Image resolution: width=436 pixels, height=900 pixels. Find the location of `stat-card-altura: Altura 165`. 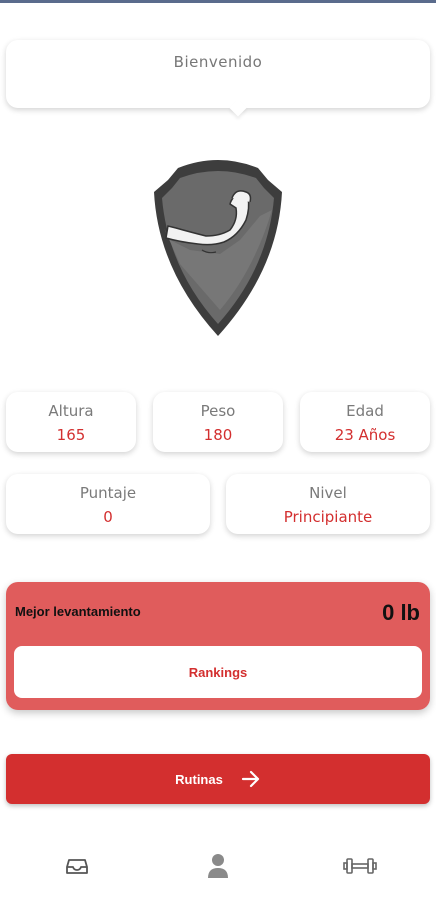

stat-card-altura: Altura 165 is located at coordinates (71, 422).